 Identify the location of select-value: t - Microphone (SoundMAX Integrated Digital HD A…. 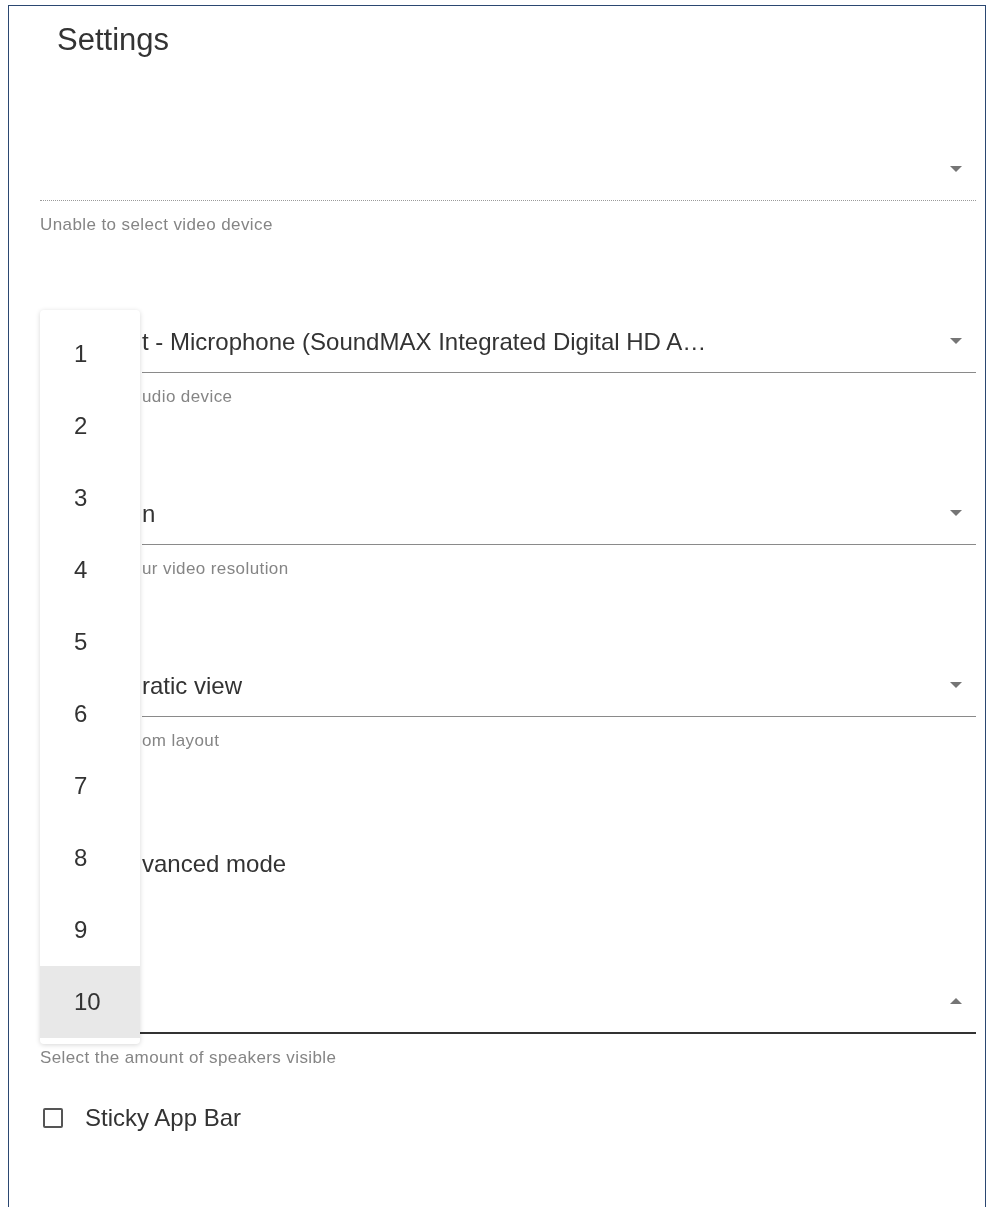
(425, 342).